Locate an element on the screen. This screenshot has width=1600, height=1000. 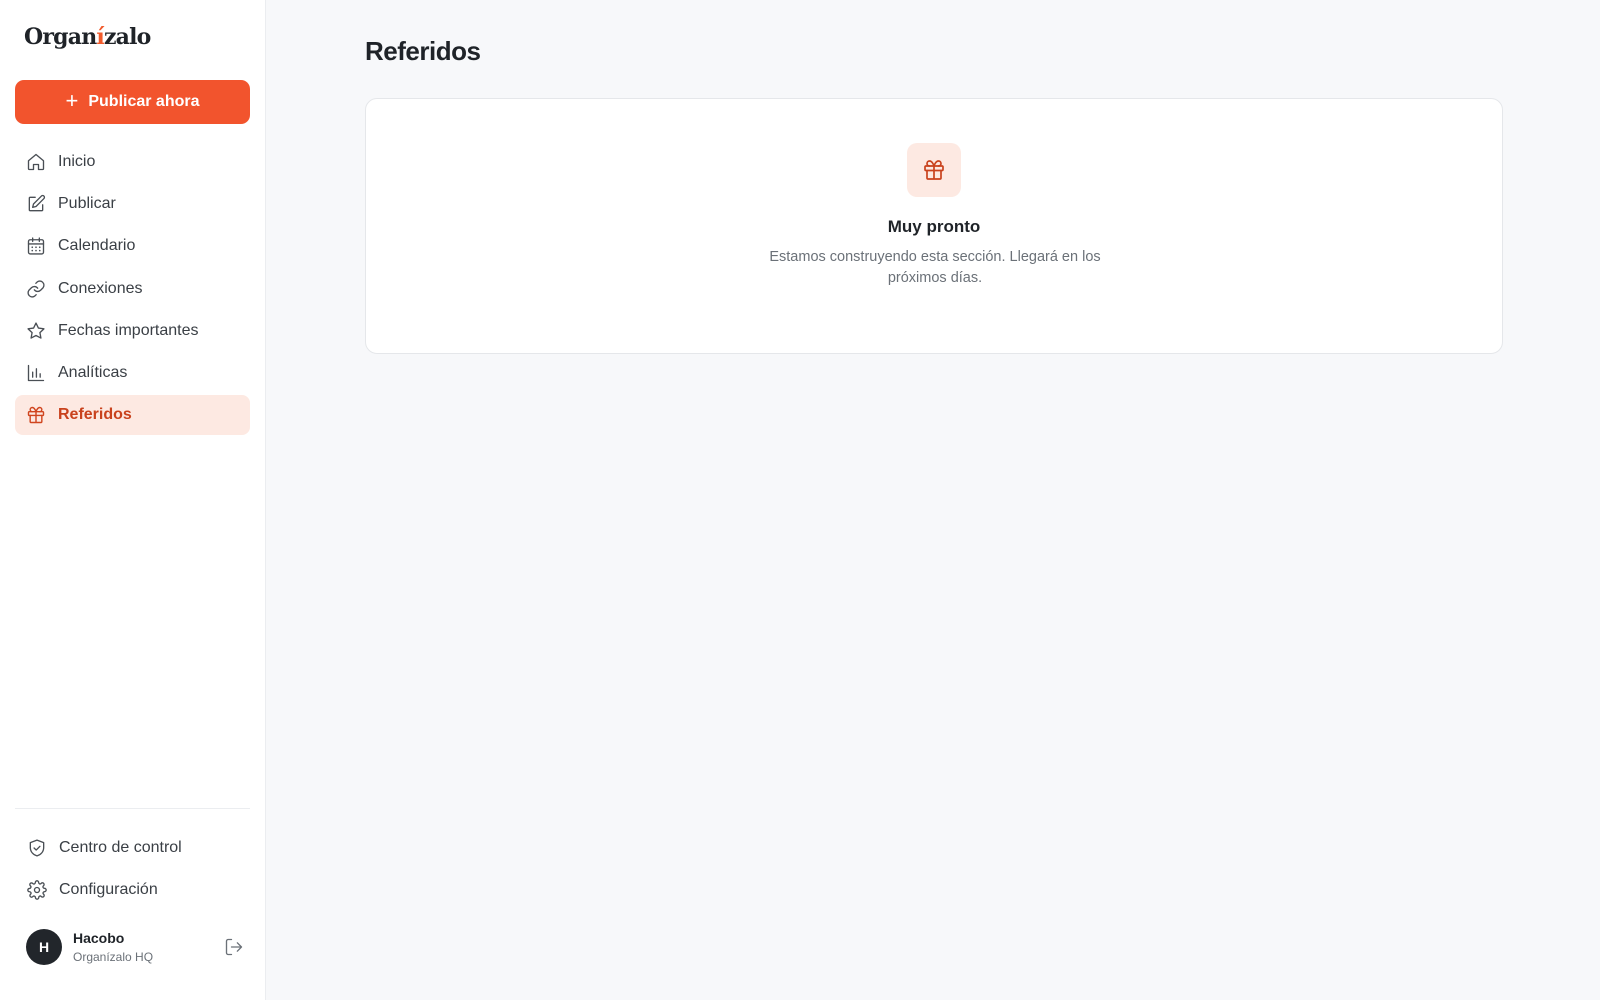
sidebar-item-label: Centro de control is located at coordinates (120, 847).